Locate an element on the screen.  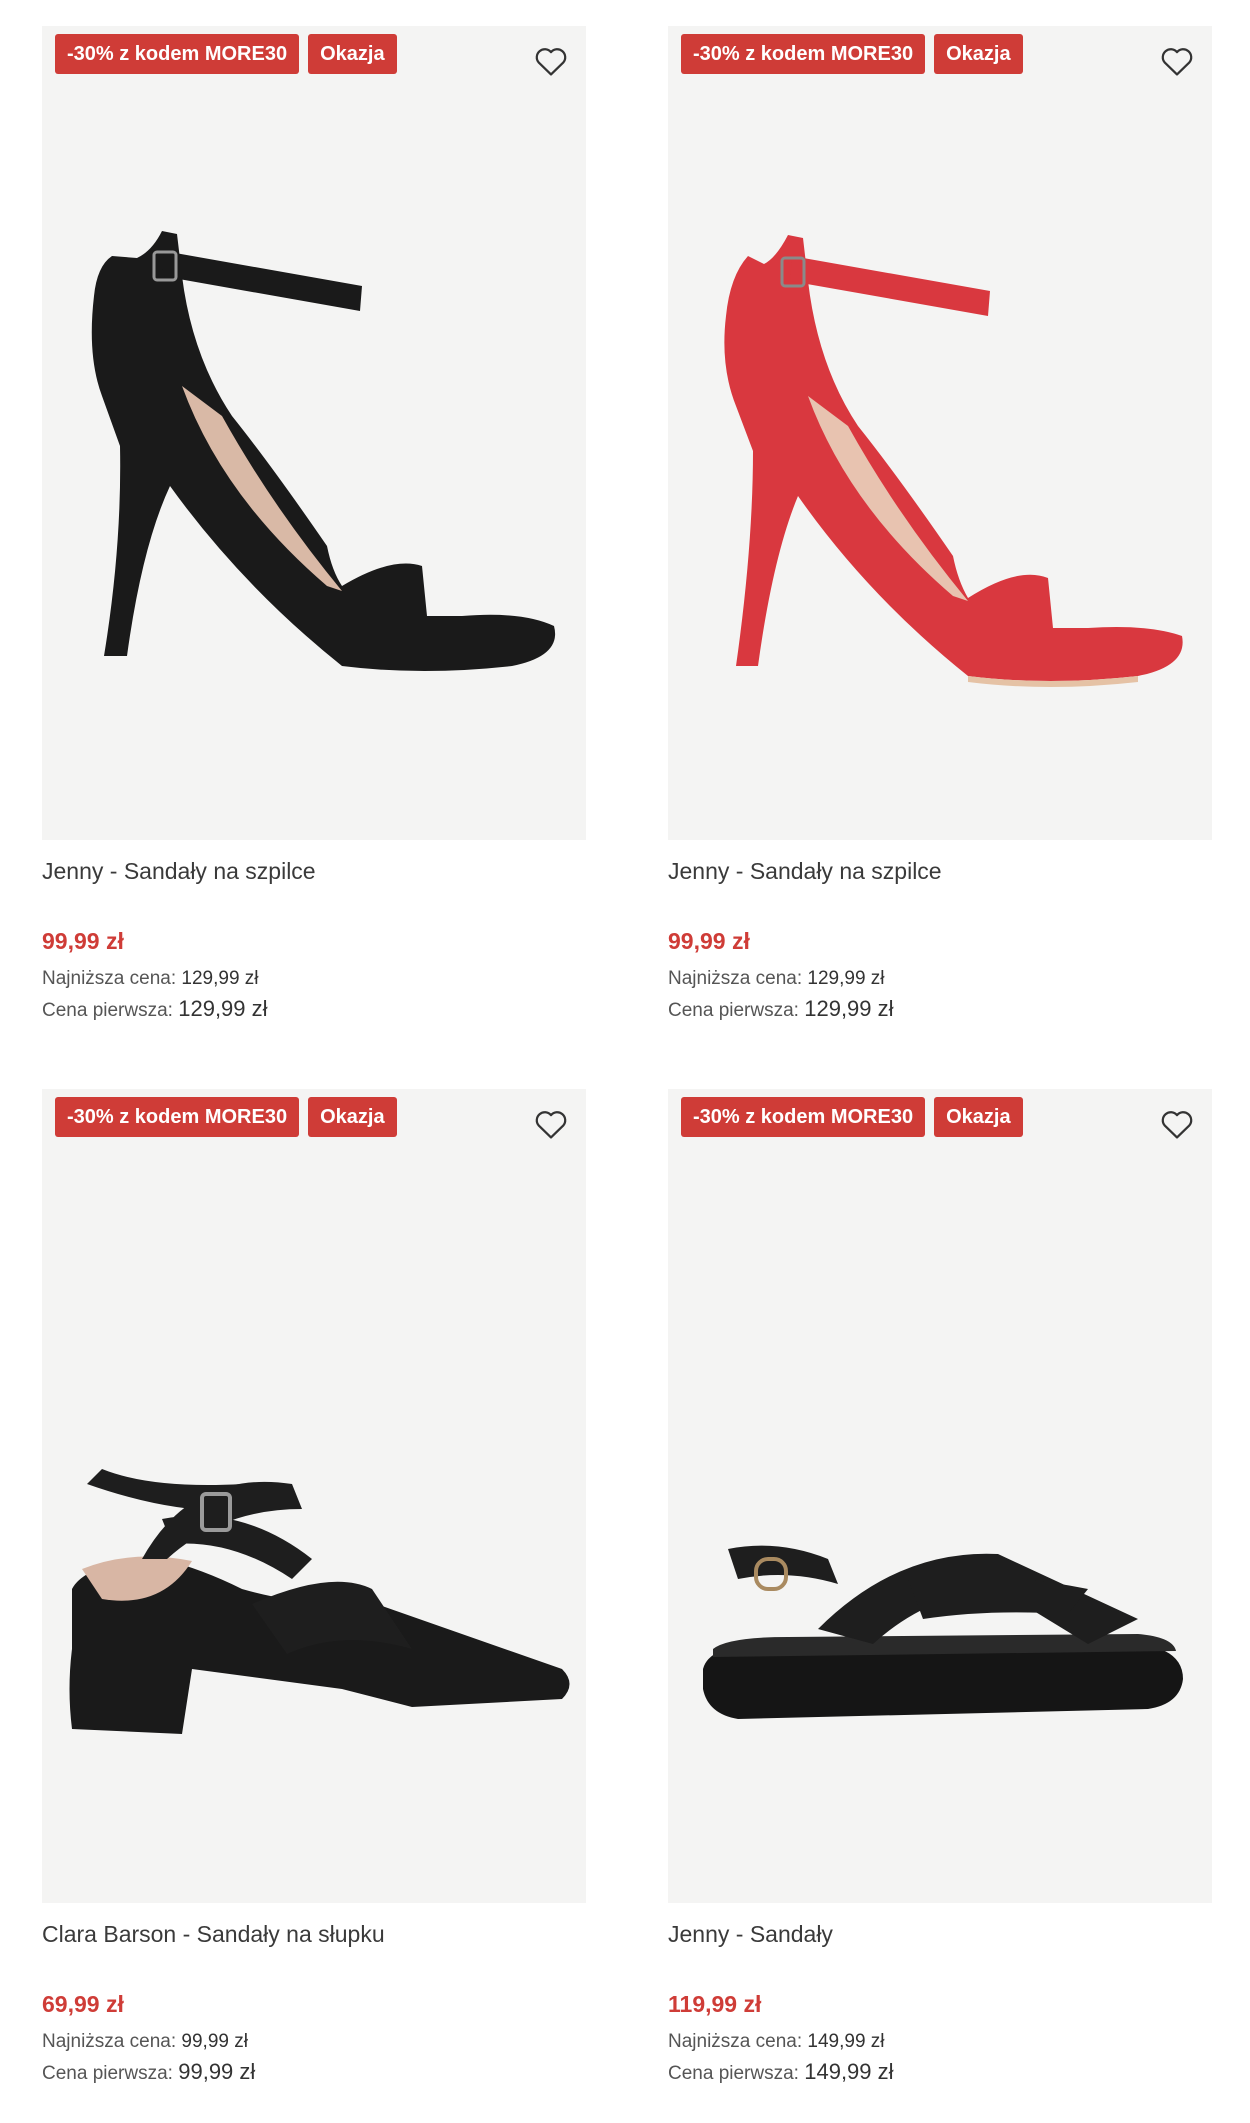
product-name: Jenny - Sandały is located at coordinates (940, 1934).